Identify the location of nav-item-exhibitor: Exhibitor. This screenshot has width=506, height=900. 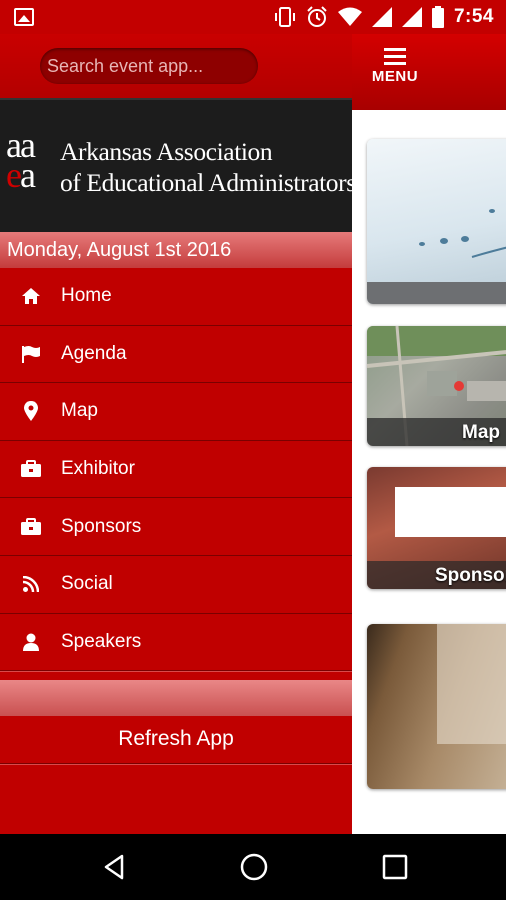
(176, 469).